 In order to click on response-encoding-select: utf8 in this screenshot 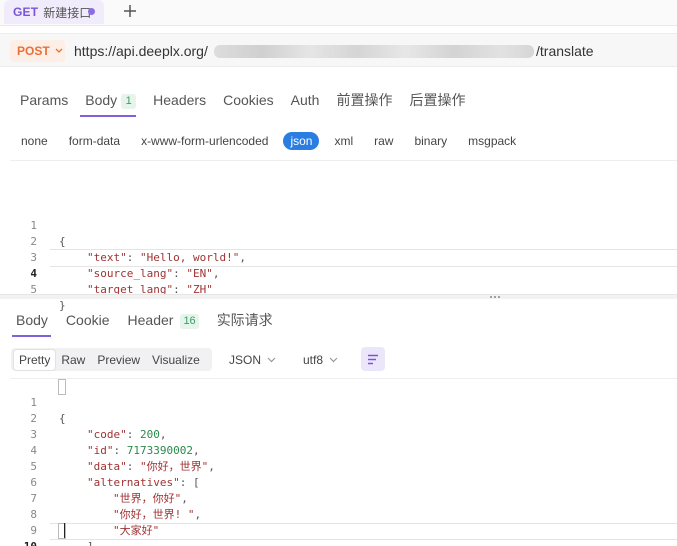, I will do `click(320, 360)`.